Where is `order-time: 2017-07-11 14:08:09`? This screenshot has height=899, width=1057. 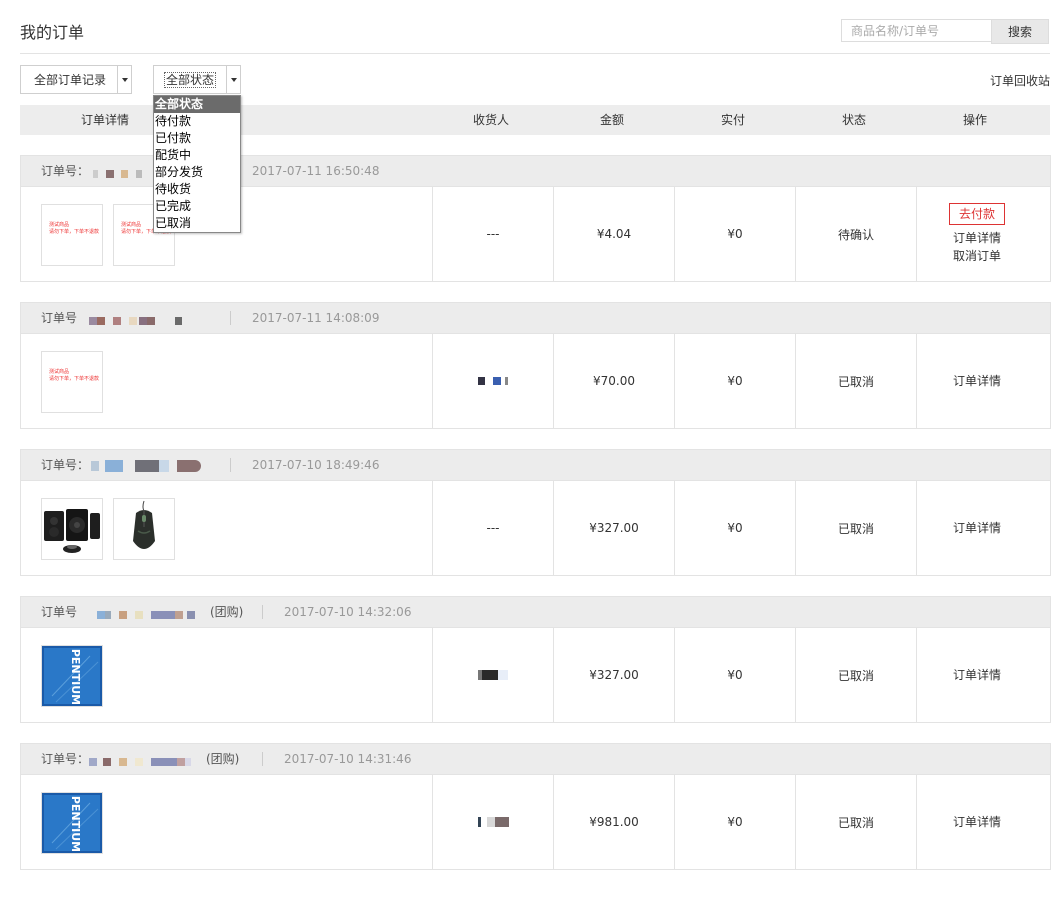
order-time: 2017-07-11 14:08:09 is located at coordinates (316, 318).